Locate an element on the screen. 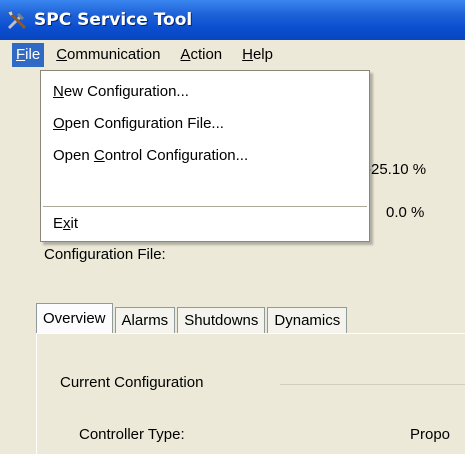 The image size is (465, 454). tab-alarms: Alarms is located at coordinates (145, 320).